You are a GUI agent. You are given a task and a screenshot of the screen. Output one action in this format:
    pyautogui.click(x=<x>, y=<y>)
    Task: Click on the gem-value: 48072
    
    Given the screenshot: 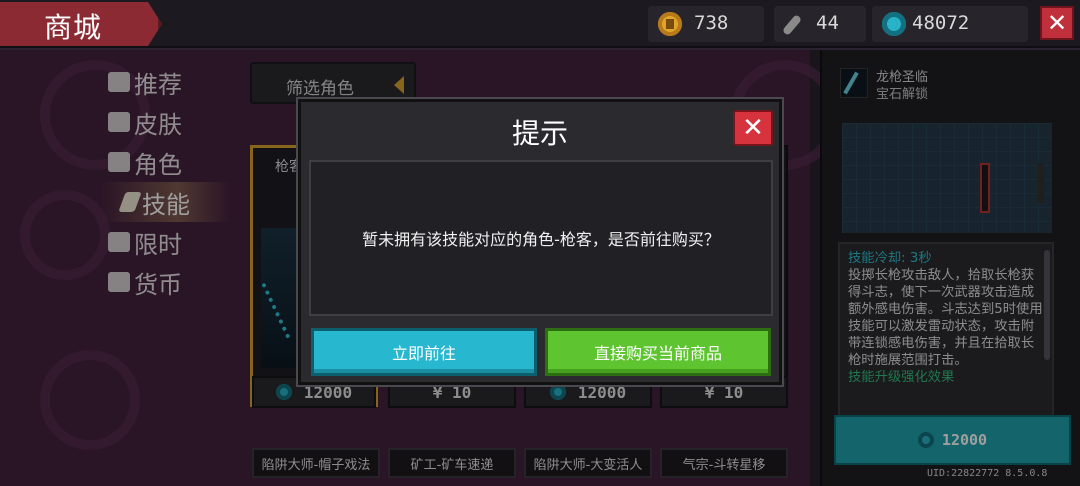 What is the action you would take?
    pyautogui.click(x=941, y=23)
    